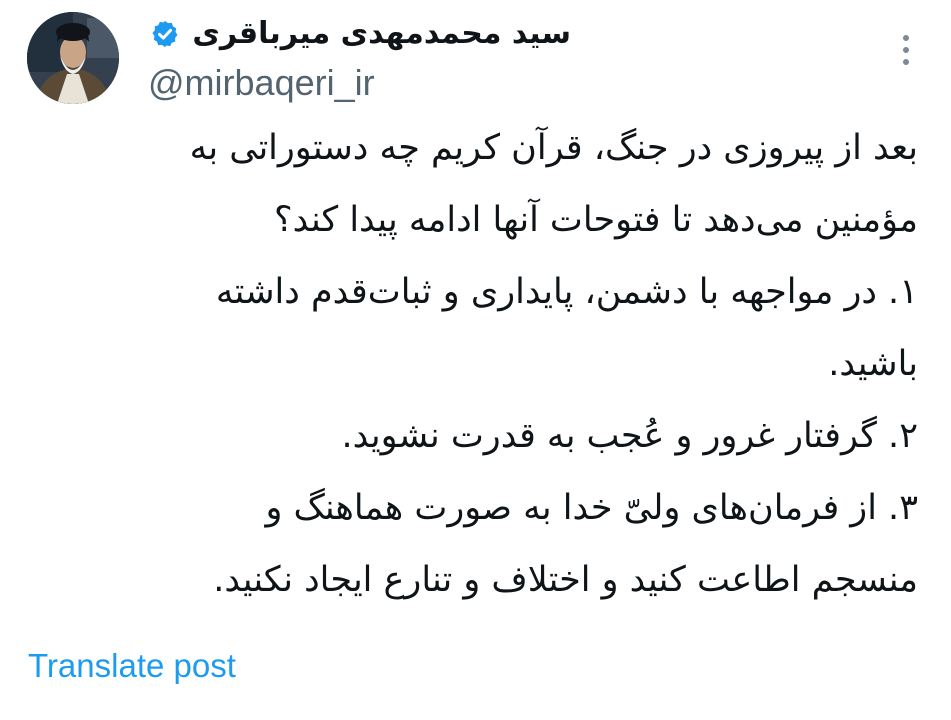  Describe the element at coordinates (873, 364) in the screenshot. I see `tweet-text-line: باشید.` at that location.